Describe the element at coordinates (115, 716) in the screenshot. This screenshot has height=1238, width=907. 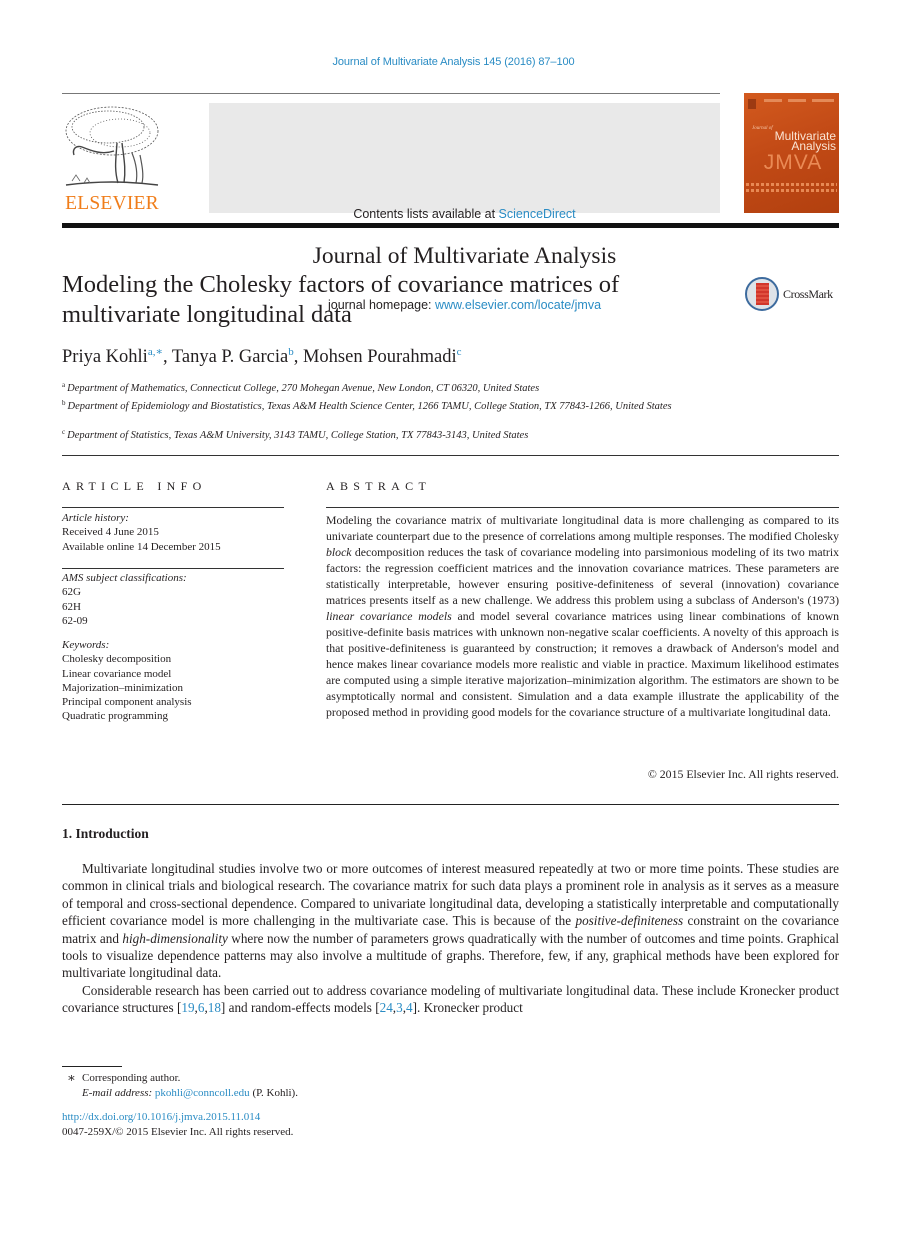
I see `keyword: Quadratic programming` at that location.